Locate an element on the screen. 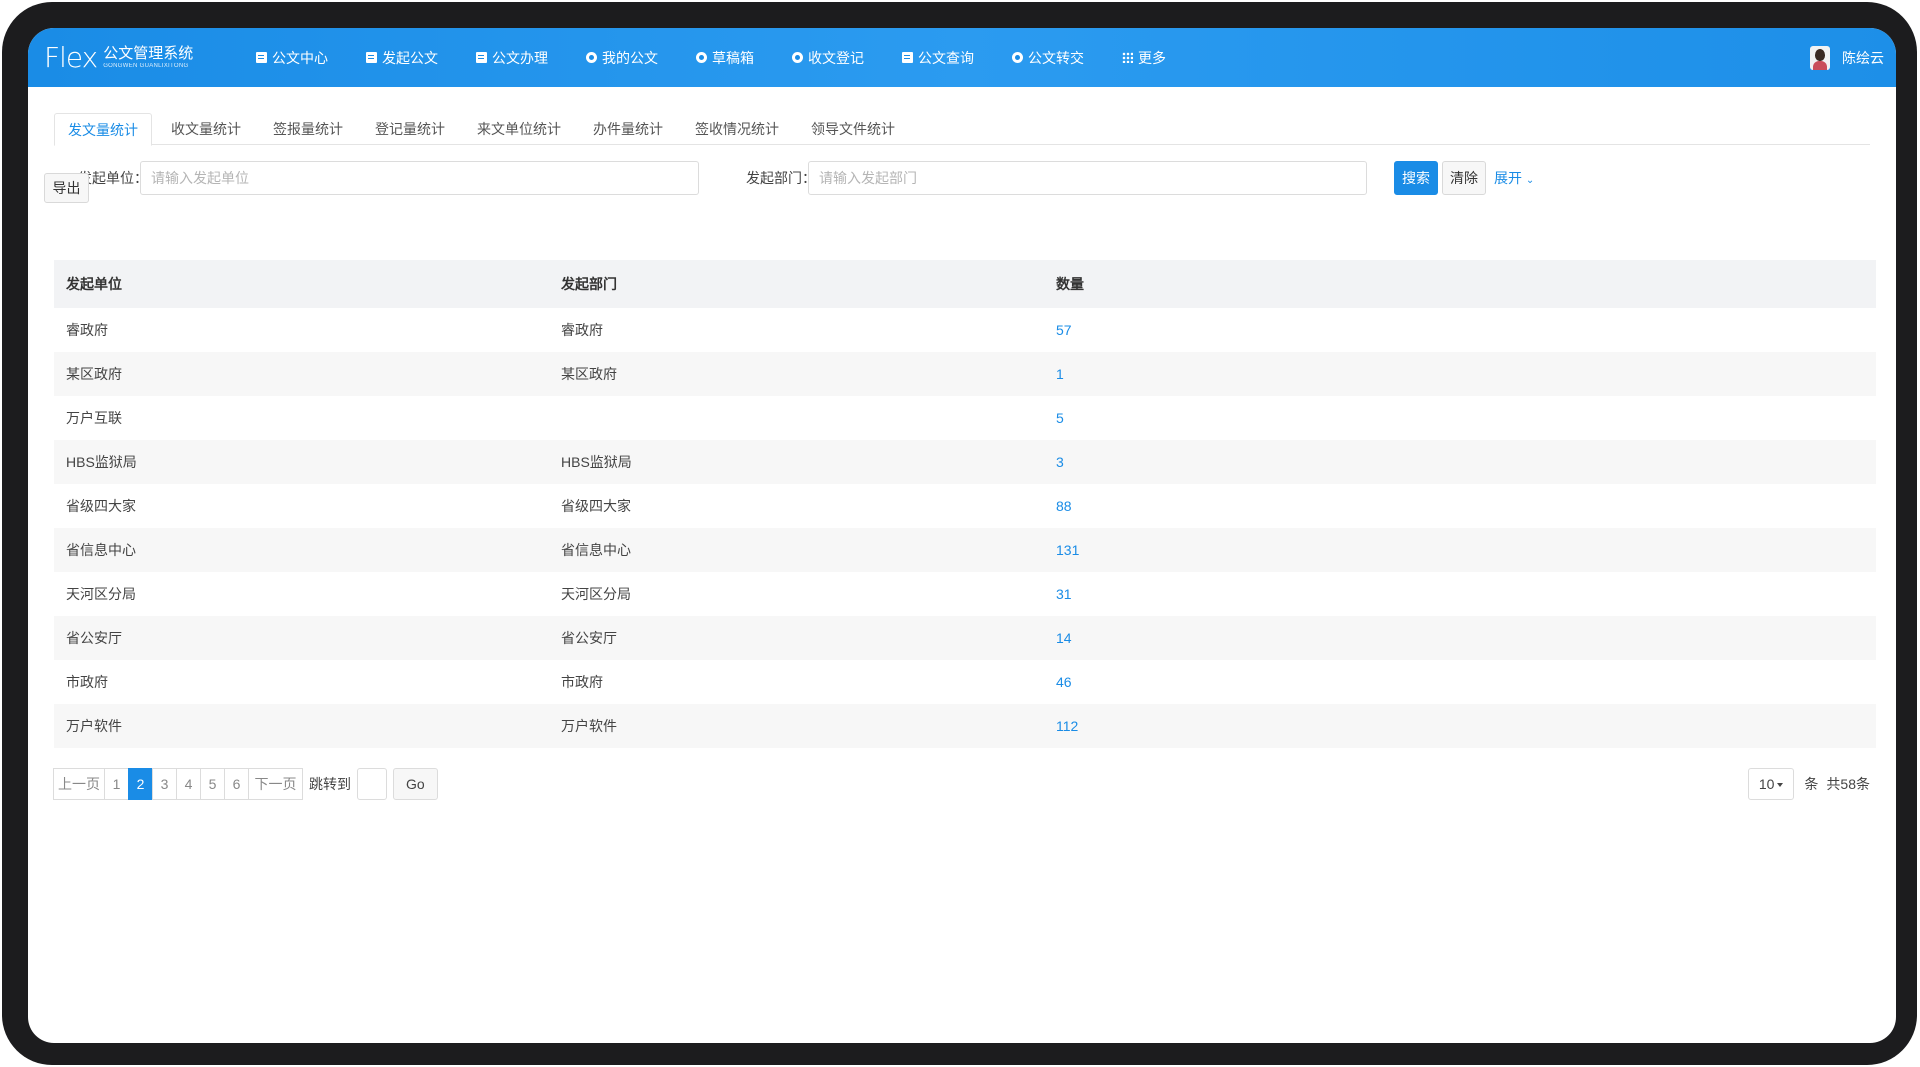  table-row: 省信息中心 省信息中心 131 is located at coordinates (965, 550).